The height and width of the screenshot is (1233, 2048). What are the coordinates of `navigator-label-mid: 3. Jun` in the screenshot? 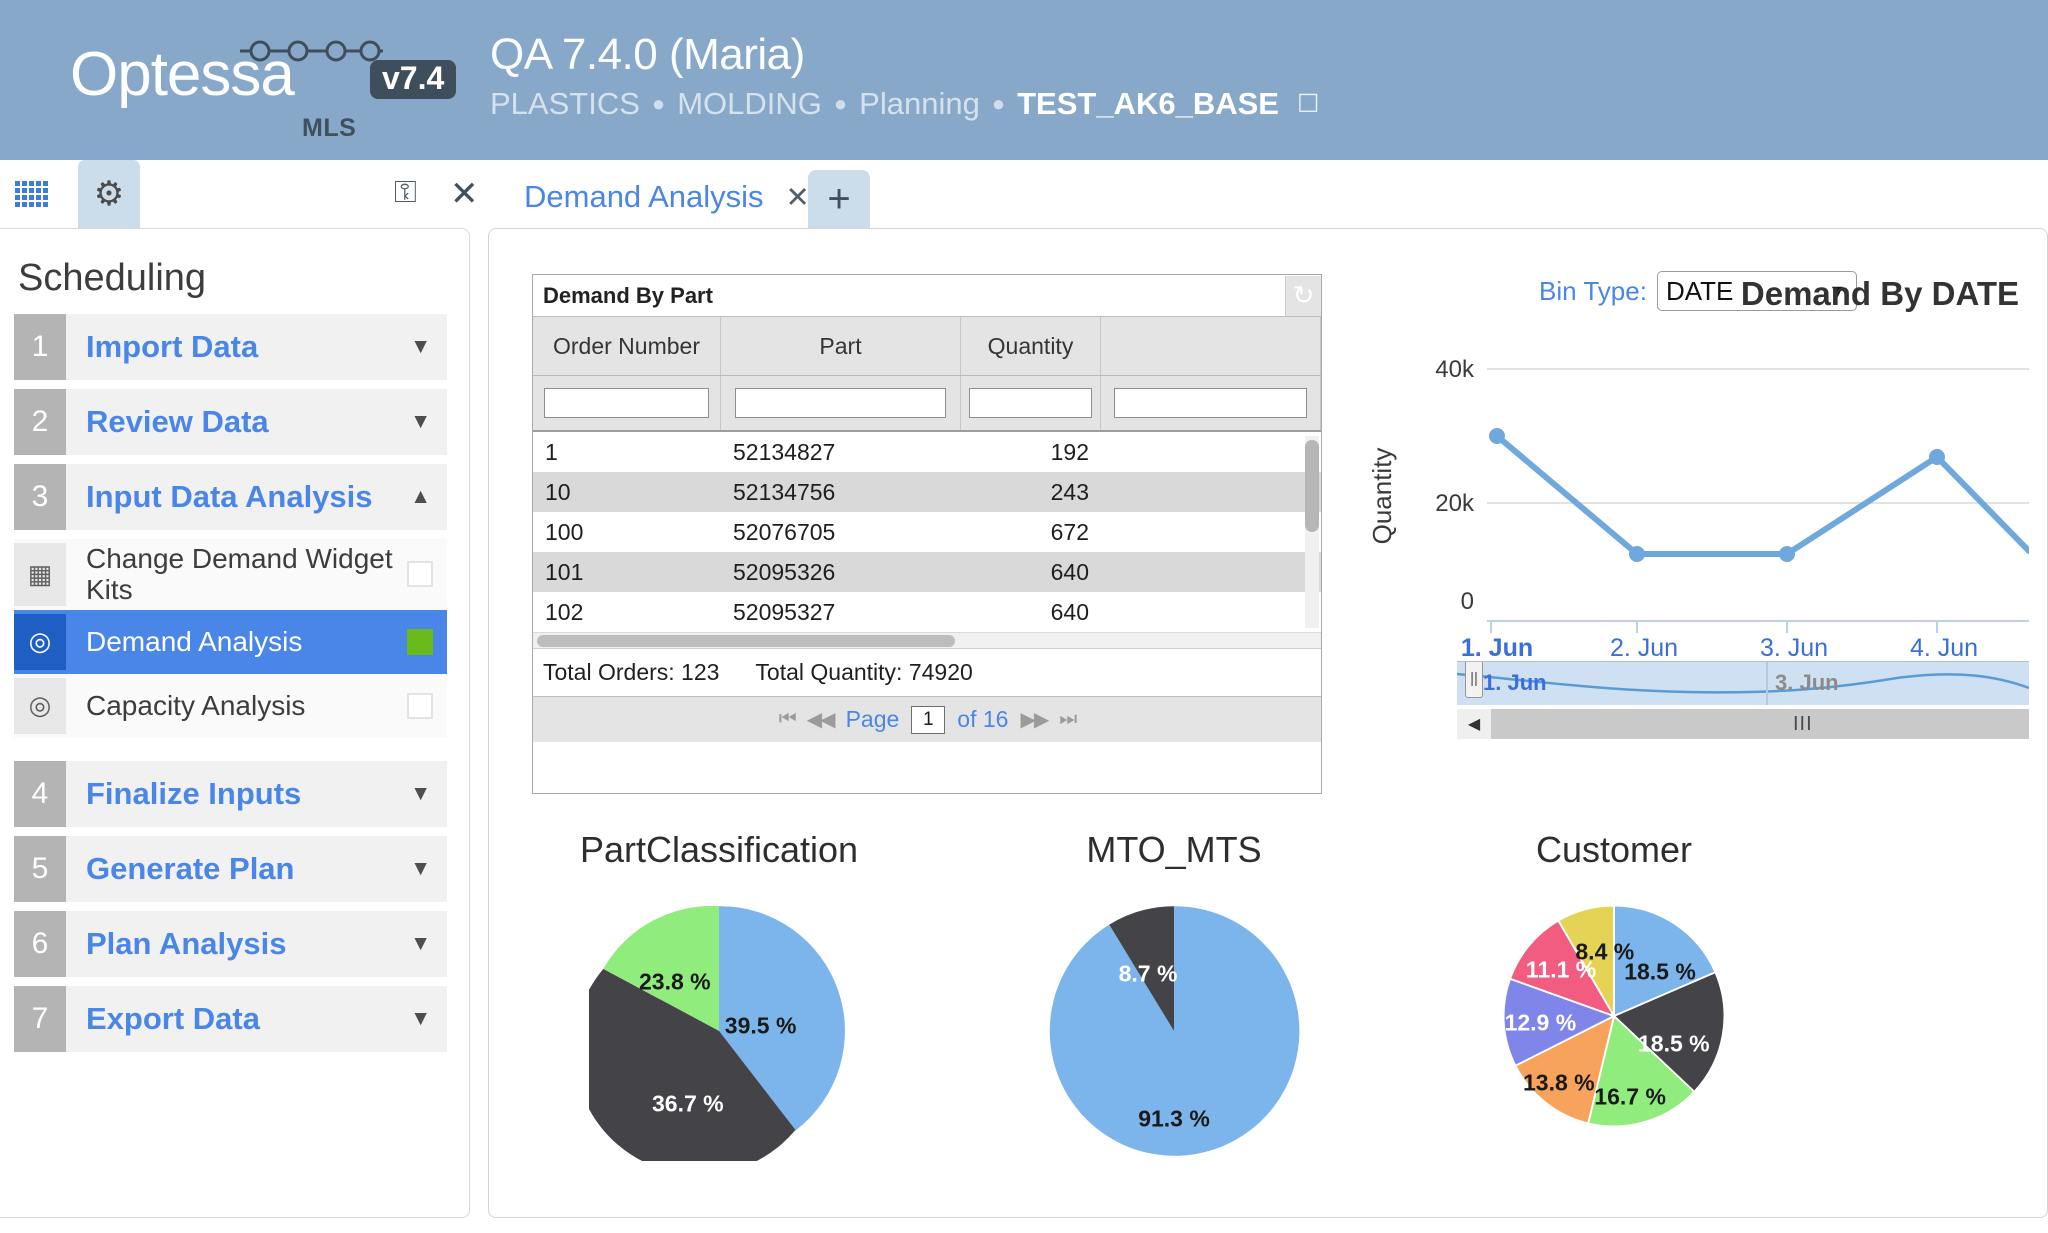 It's located at (1807, 682).